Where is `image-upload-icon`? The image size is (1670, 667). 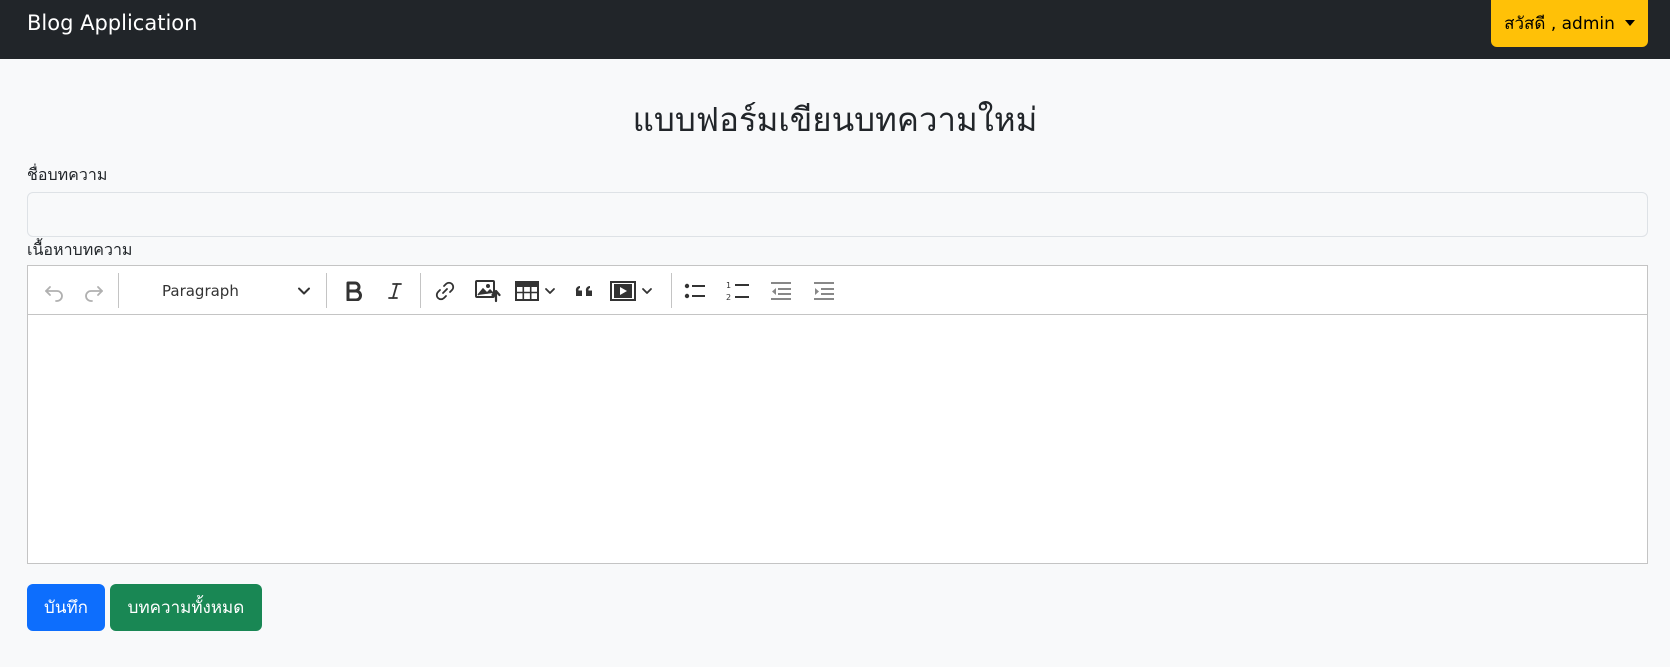
image-upload-icon is located at coordinates (488, 290).